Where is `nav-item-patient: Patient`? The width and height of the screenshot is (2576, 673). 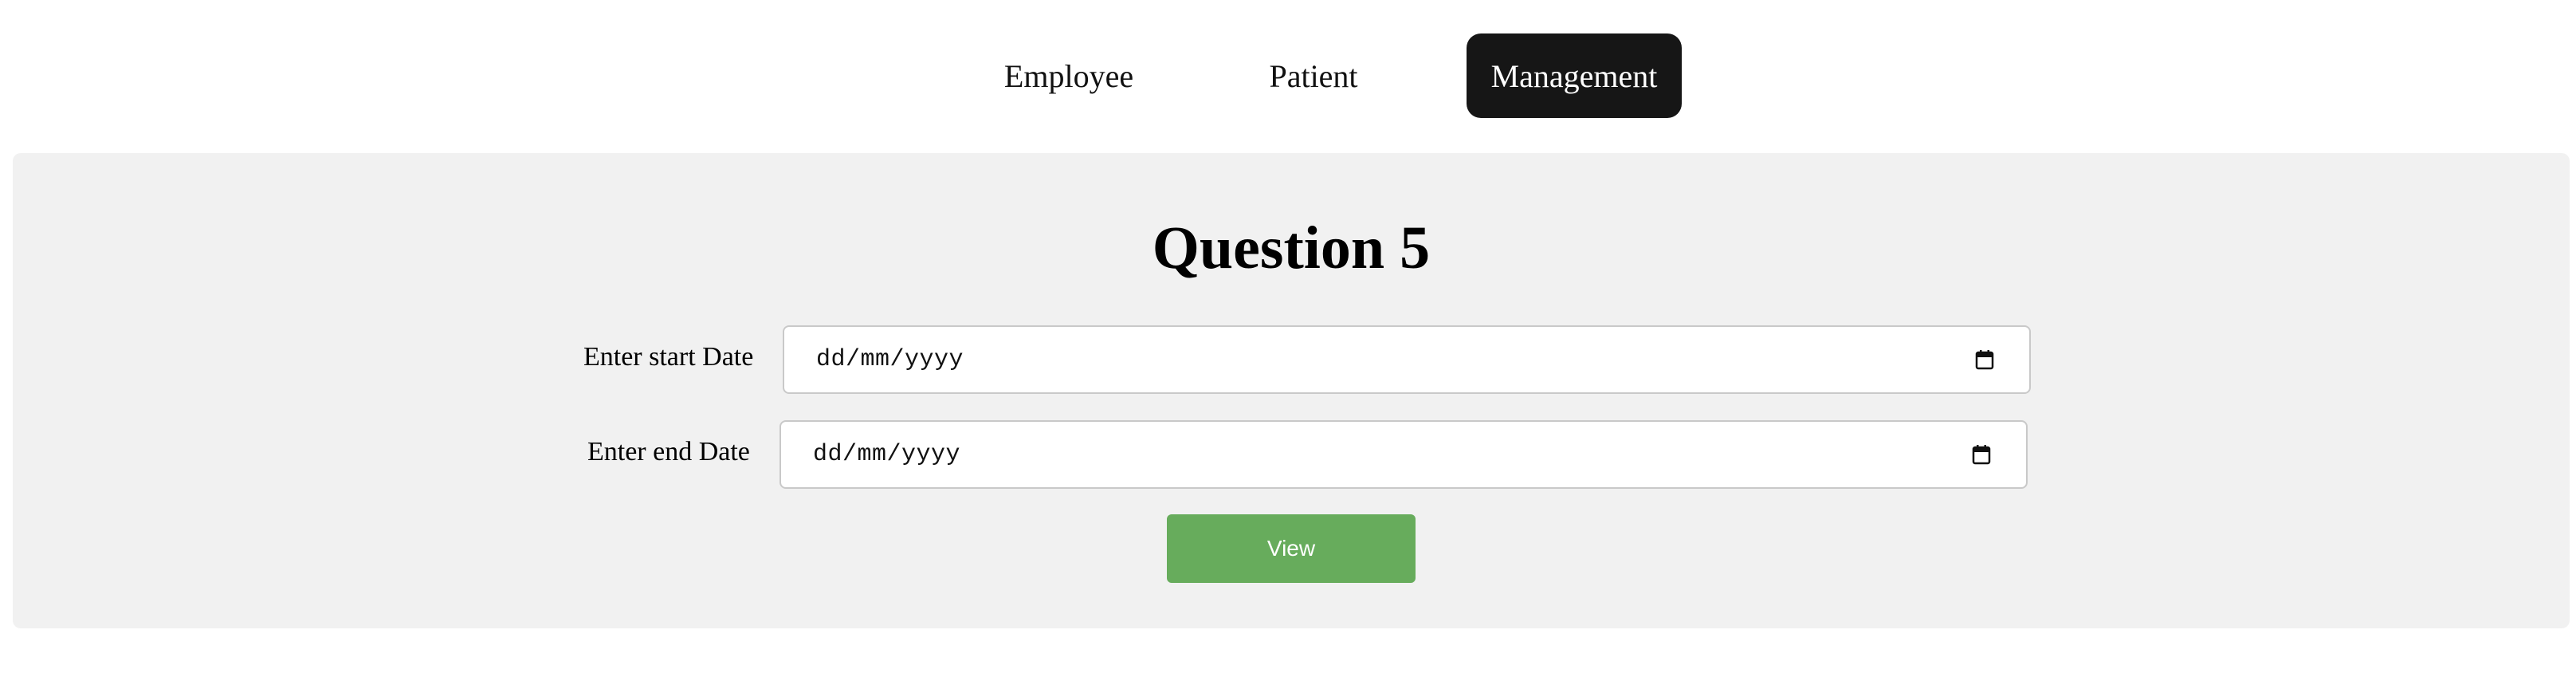
nav-item-patient: Patient is located at coordinates (1313, 75).